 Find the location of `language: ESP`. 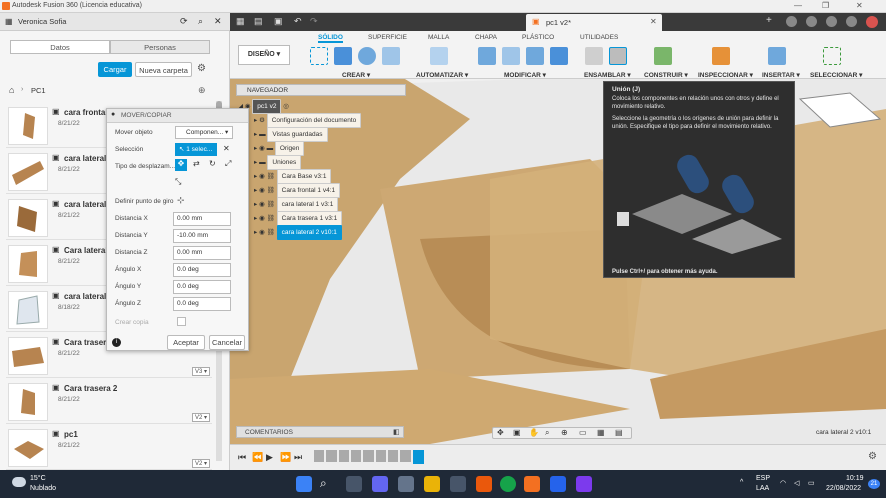

language: ESP is located at coordinates (763, 478).